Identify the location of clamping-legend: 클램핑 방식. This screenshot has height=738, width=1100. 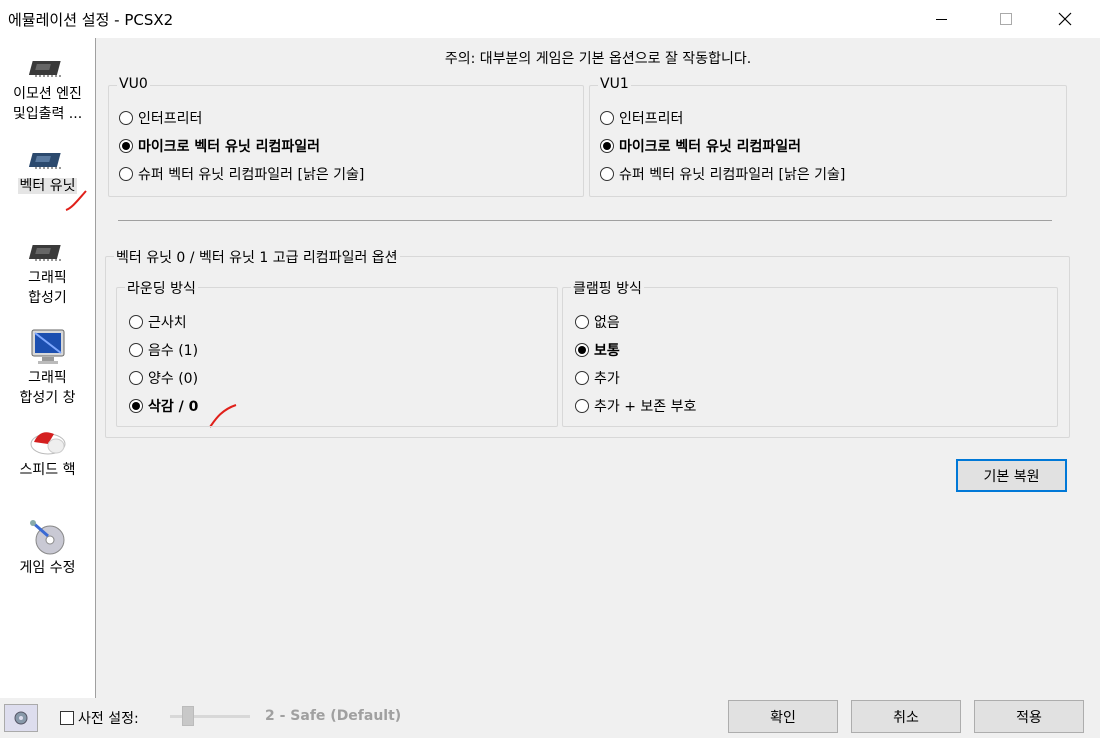
(607, 288).